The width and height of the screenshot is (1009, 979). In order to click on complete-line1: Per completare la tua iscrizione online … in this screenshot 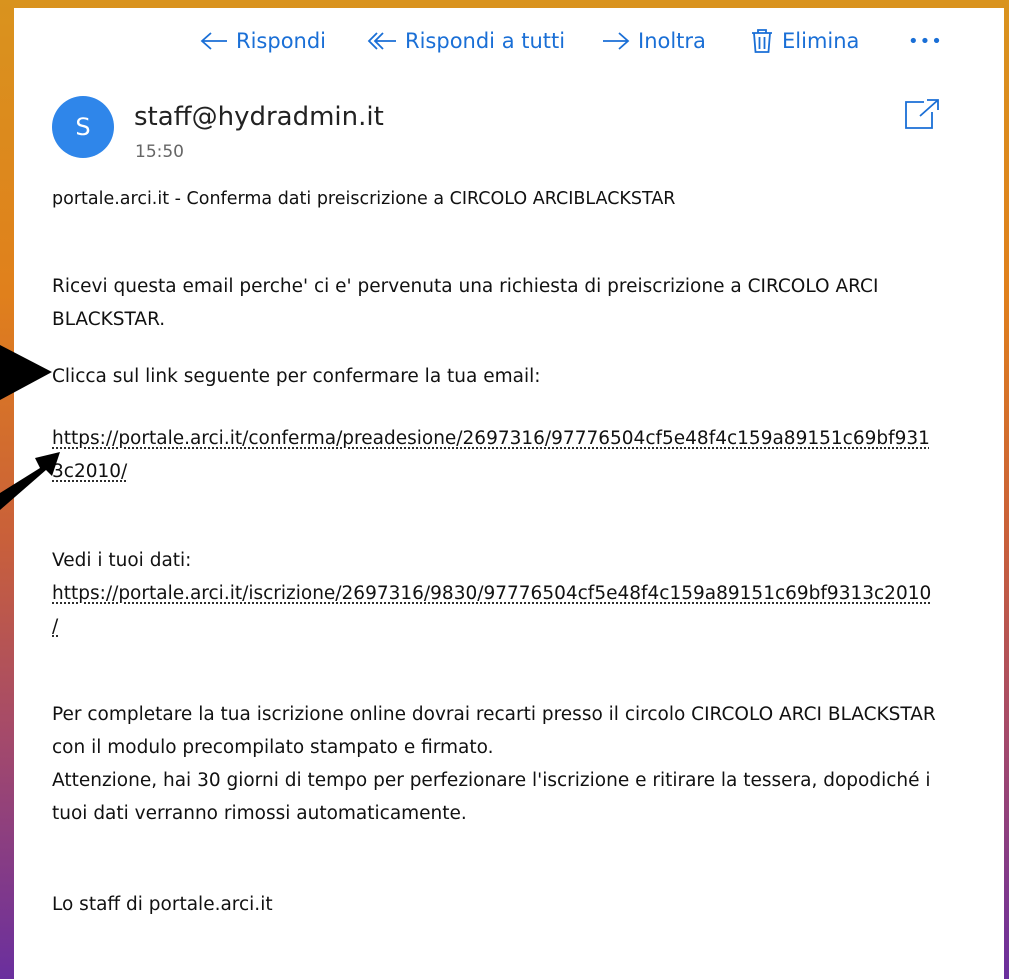, I will do `click(494, 714)`.